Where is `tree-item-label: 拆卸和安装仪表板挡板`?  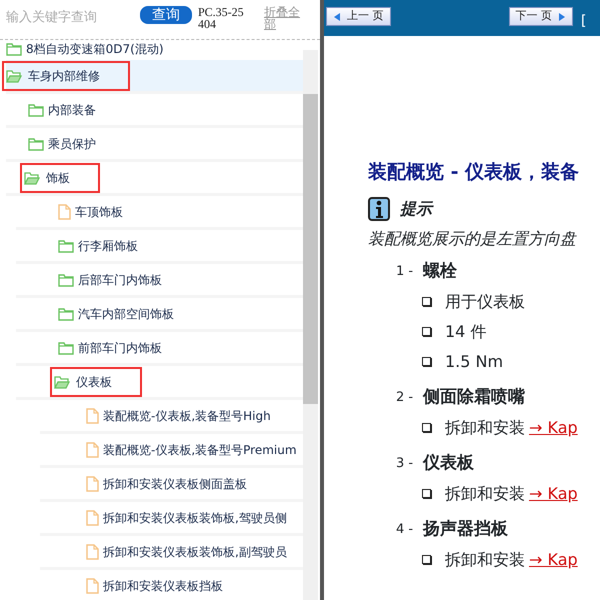 tree-item-label: 拆卸和安装仪表板挡板 is located at coordinates (163, 586).